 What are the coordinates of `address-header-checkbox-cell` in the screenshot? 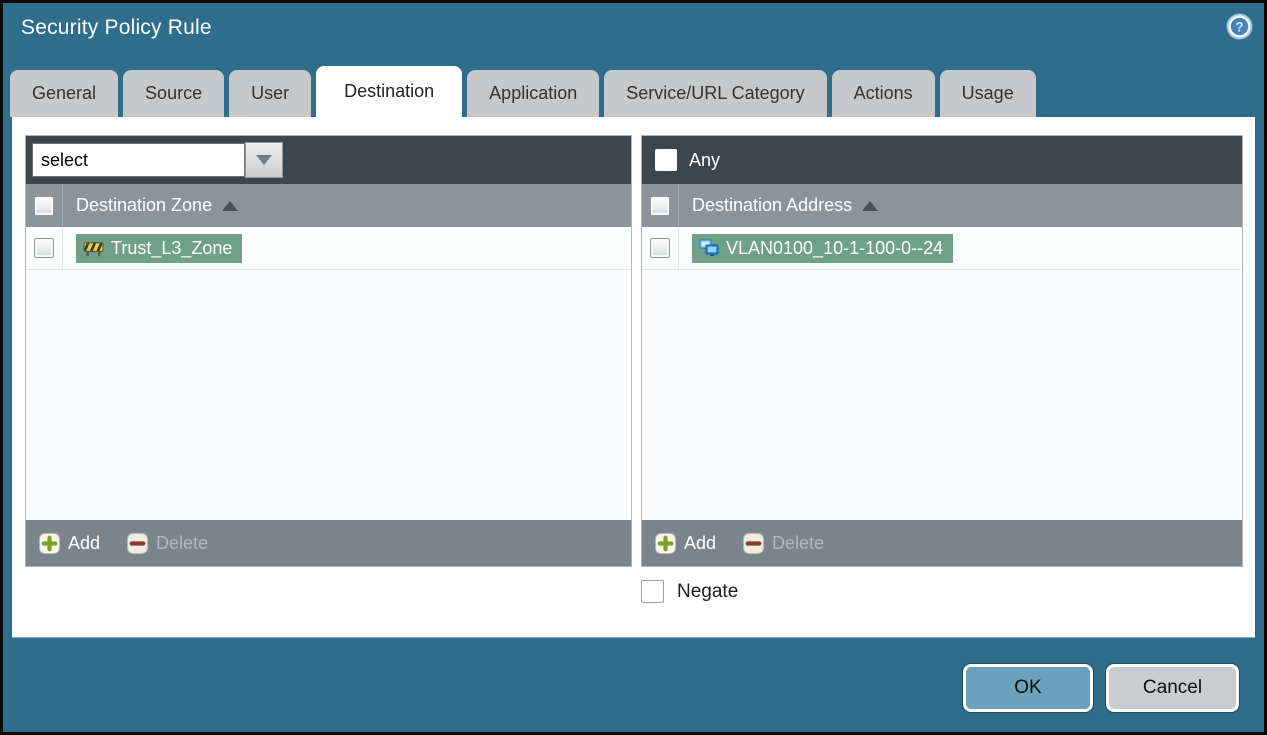 It's located at (660, 205).